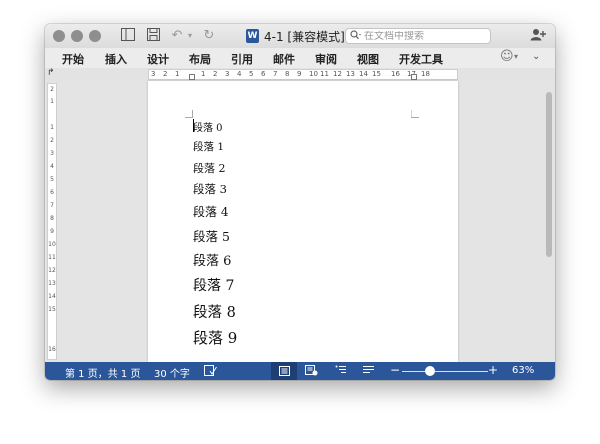  What do you see at coordinates (192, 77) in the screenshot?
I see `left-indent-marker-icon` at bounding box center [192, 77].